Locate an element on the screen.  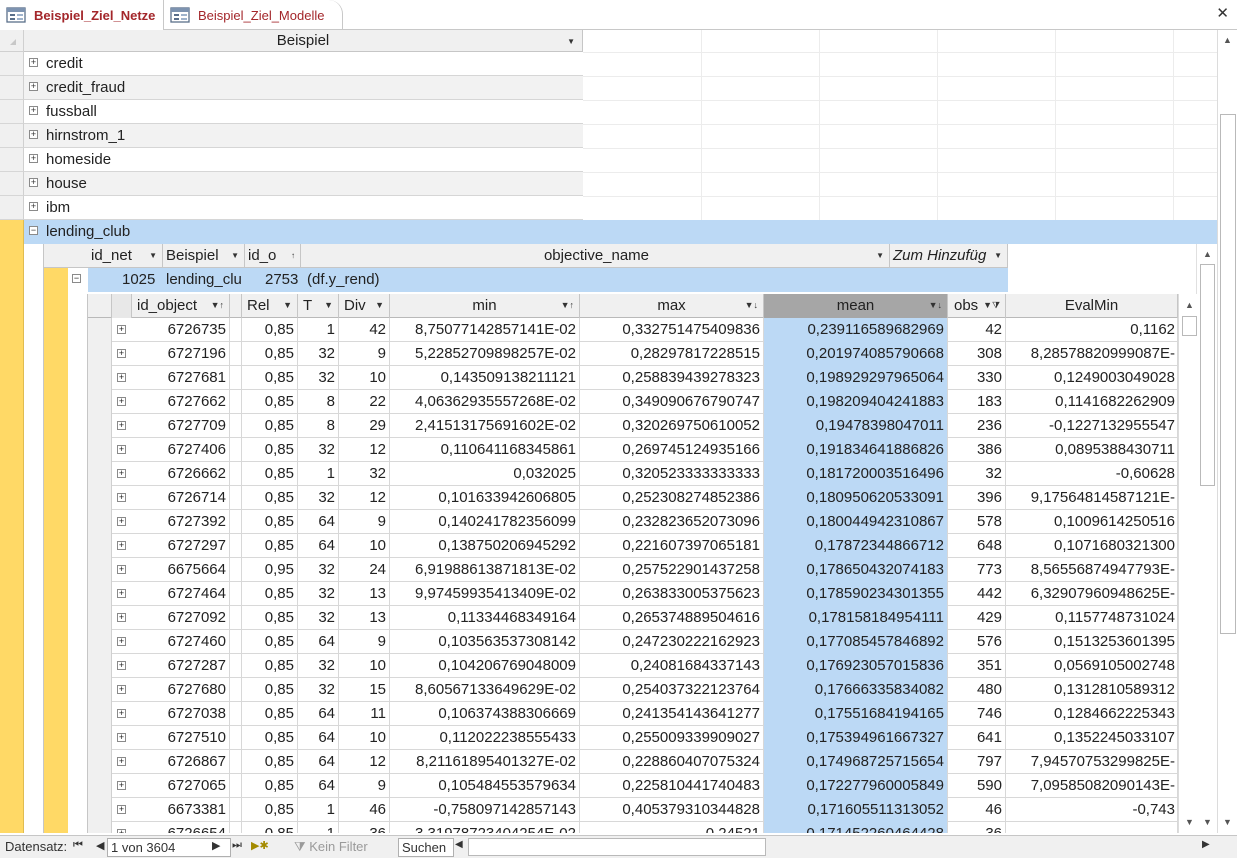
cell-max: 0,405379310344828 is located at coordinates (672, 810).